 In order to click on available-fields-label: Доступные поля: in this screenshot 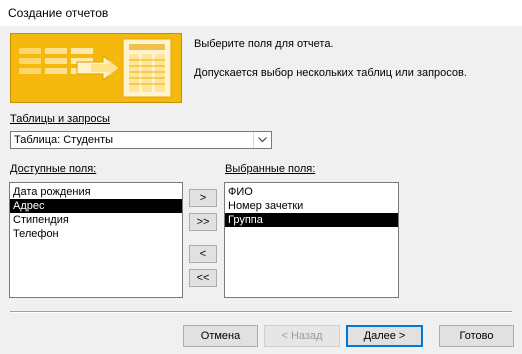, I will do `click(53, 169)`.